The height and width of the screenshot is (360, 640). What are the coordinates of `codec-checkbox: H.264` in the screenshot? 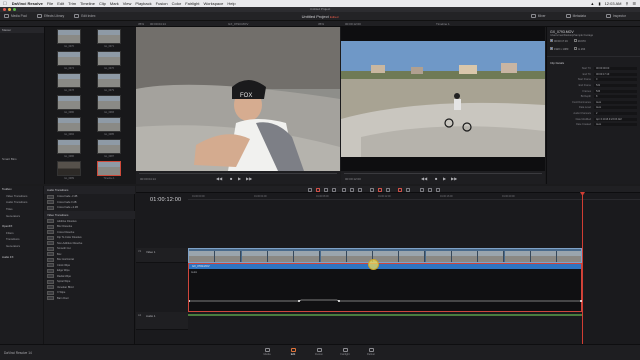 It's located at (579, 49).